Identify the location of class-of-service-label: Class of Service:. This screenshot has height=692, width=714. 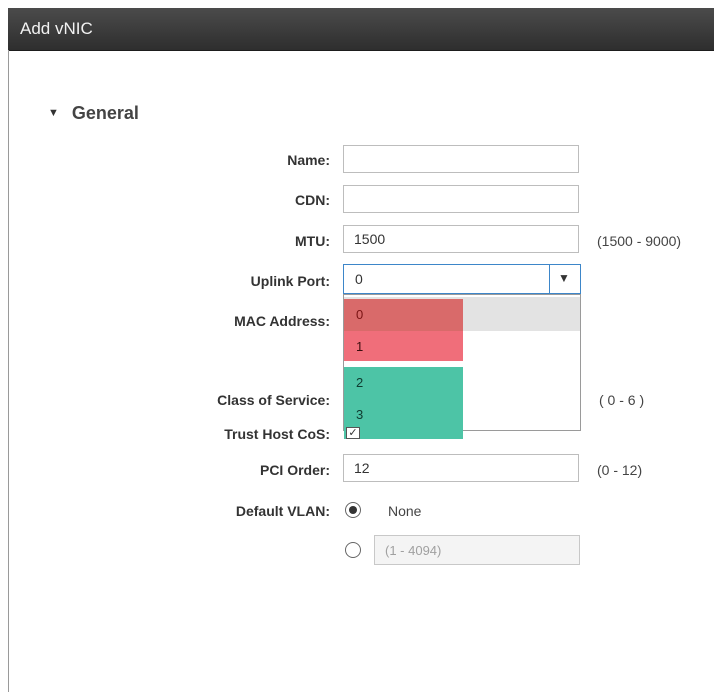
(273, 400).